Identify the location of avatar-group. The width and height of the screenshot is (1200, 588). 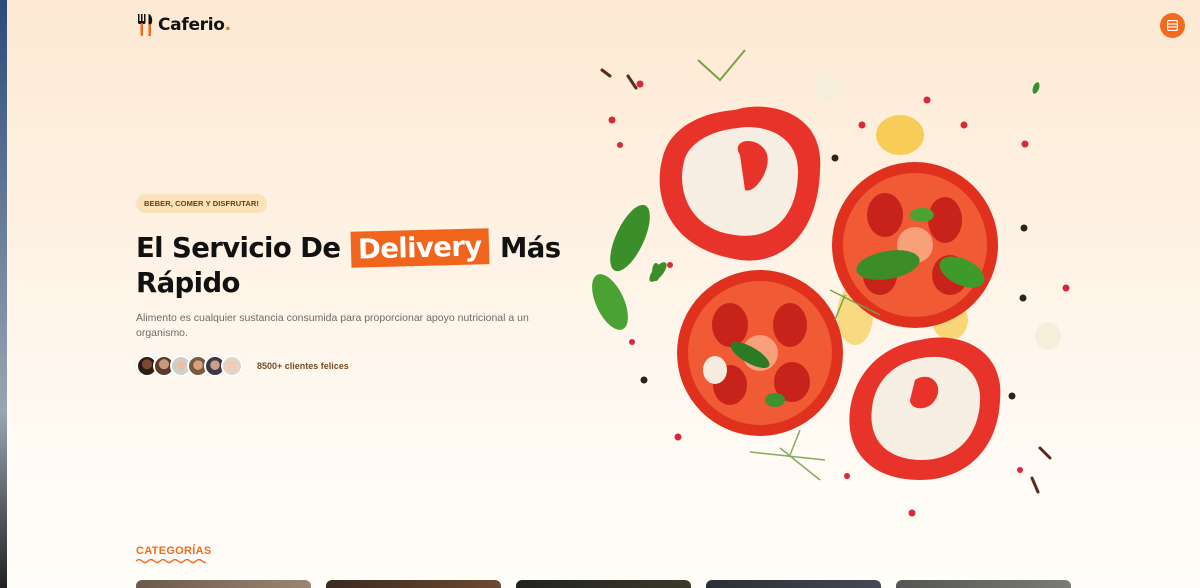
(189, 366).